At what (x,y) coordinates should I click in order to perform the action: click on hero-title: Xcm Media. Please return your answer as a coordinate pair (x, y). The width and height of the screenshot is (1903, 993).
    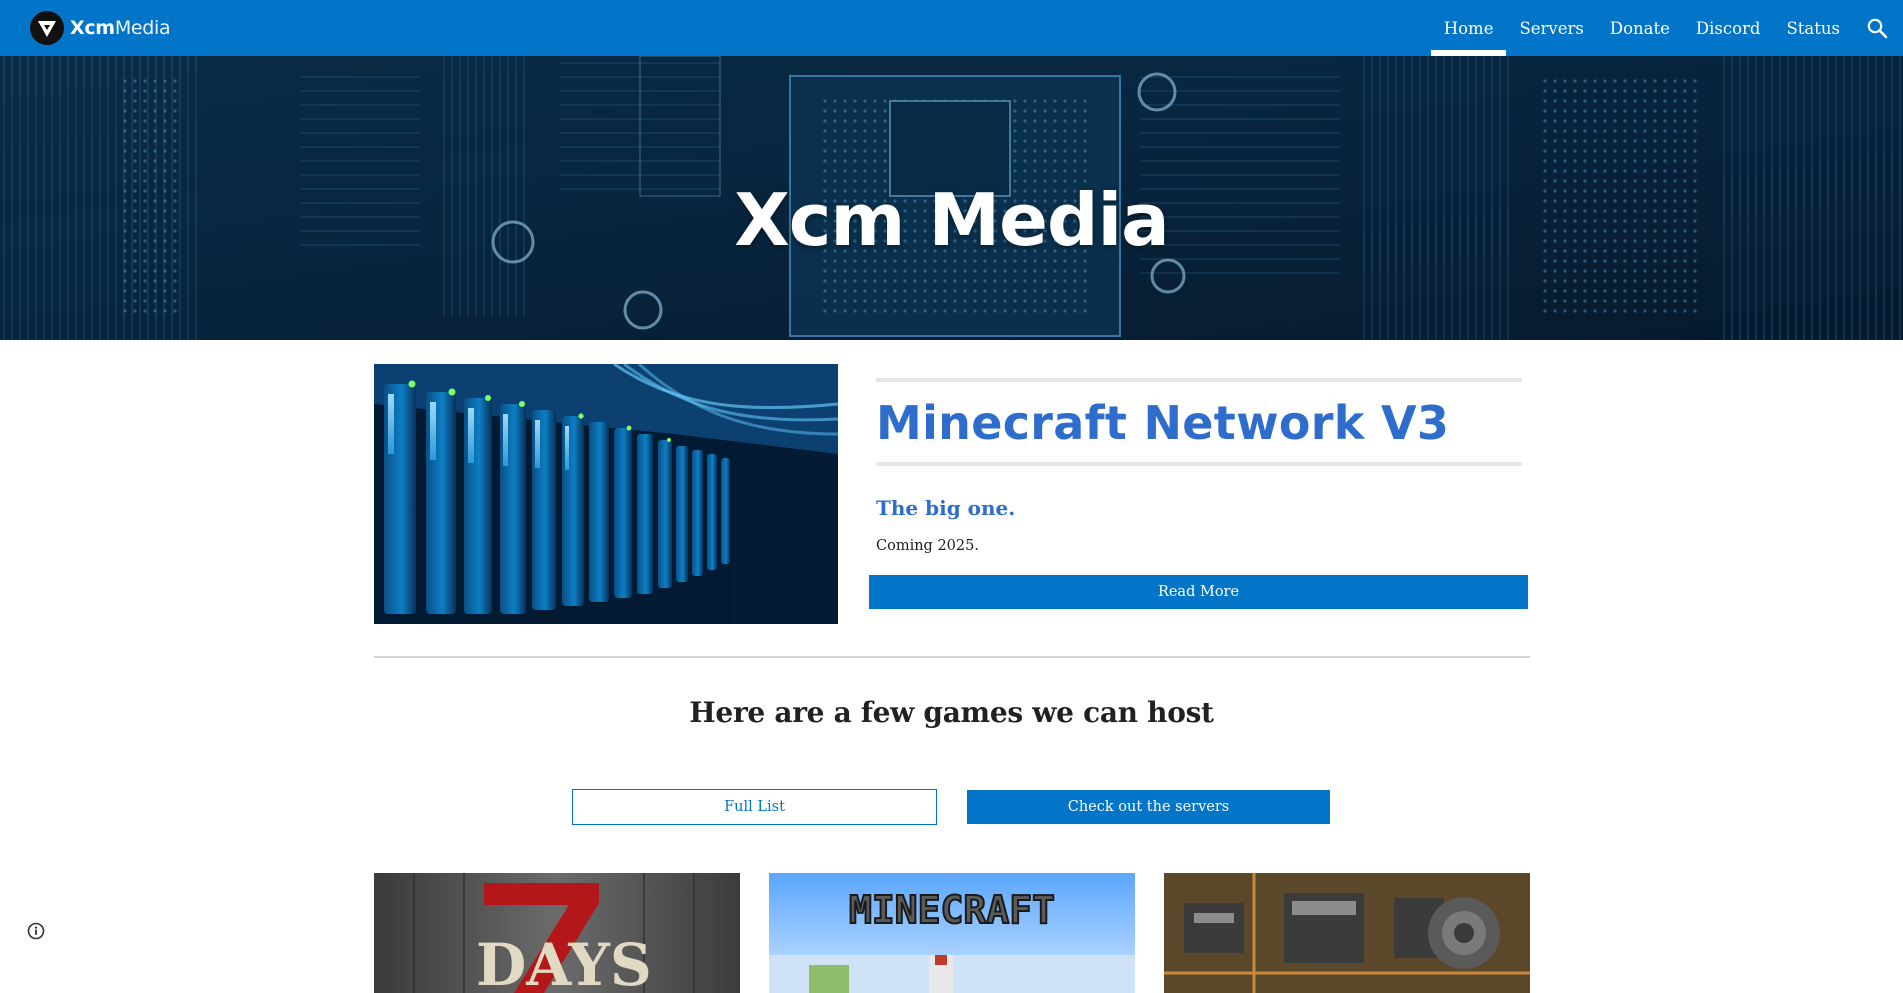
    Looking at the image, I should click on (952, 220).